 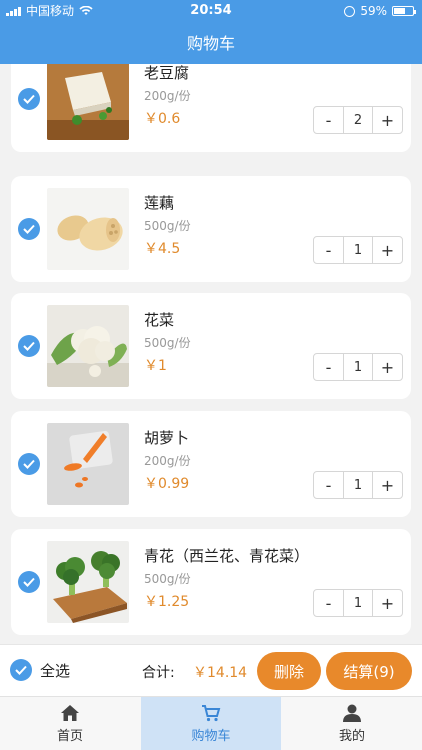 I want to click on quantity-value: 2, so click(x=358, y=120).